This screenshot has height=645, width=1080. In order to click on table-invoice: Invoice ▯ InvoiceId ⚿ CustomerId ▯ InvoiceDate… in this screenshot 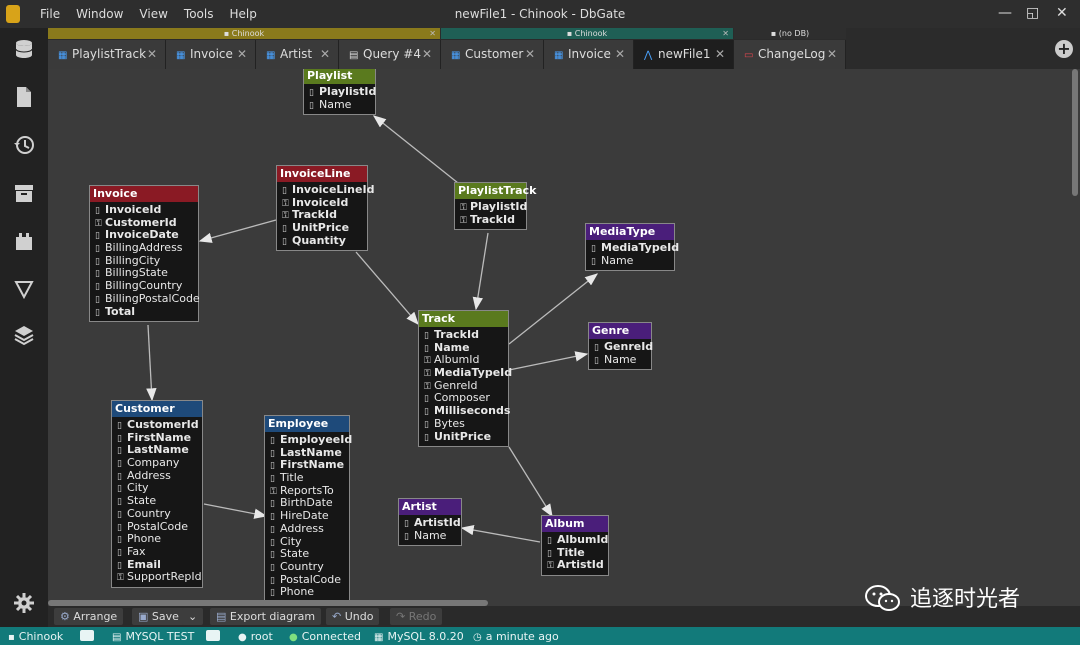, I will do `click(144, 254)`.